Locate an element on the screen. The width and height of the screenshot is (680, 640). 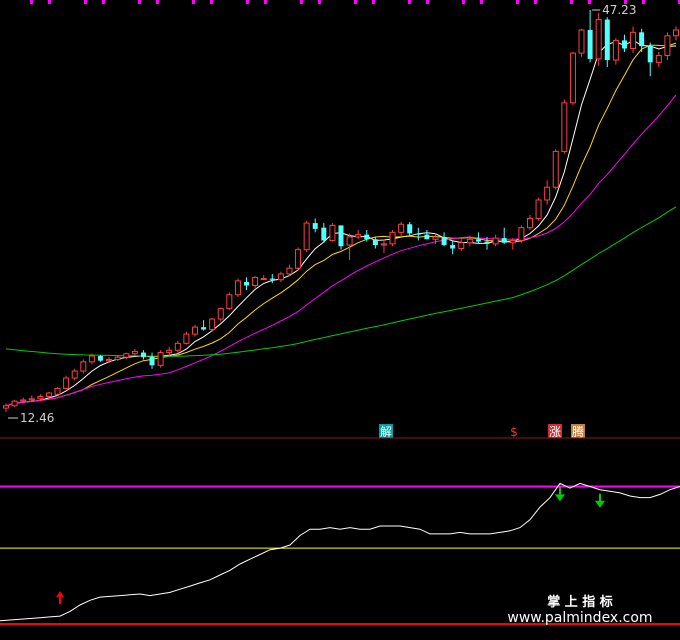
price-low-label: 12.46 is located at coordinates (37, 418).